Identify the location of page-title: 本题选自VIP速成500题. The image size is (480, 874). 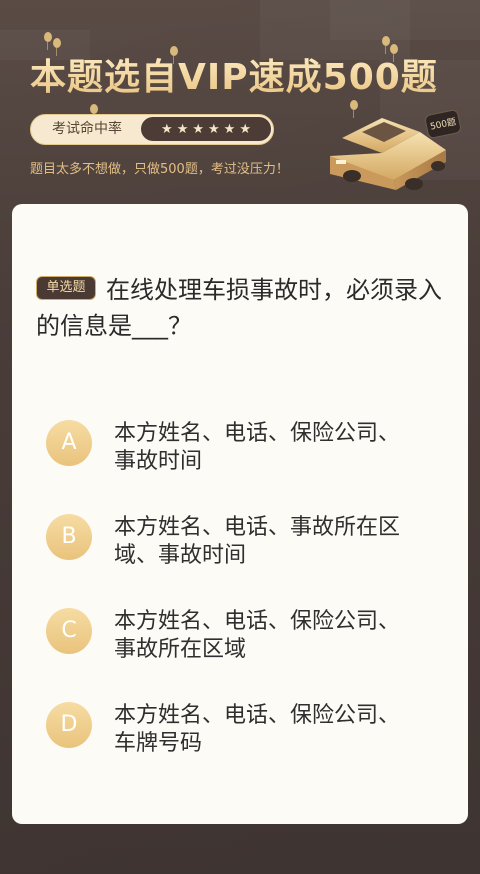
(240, 74).